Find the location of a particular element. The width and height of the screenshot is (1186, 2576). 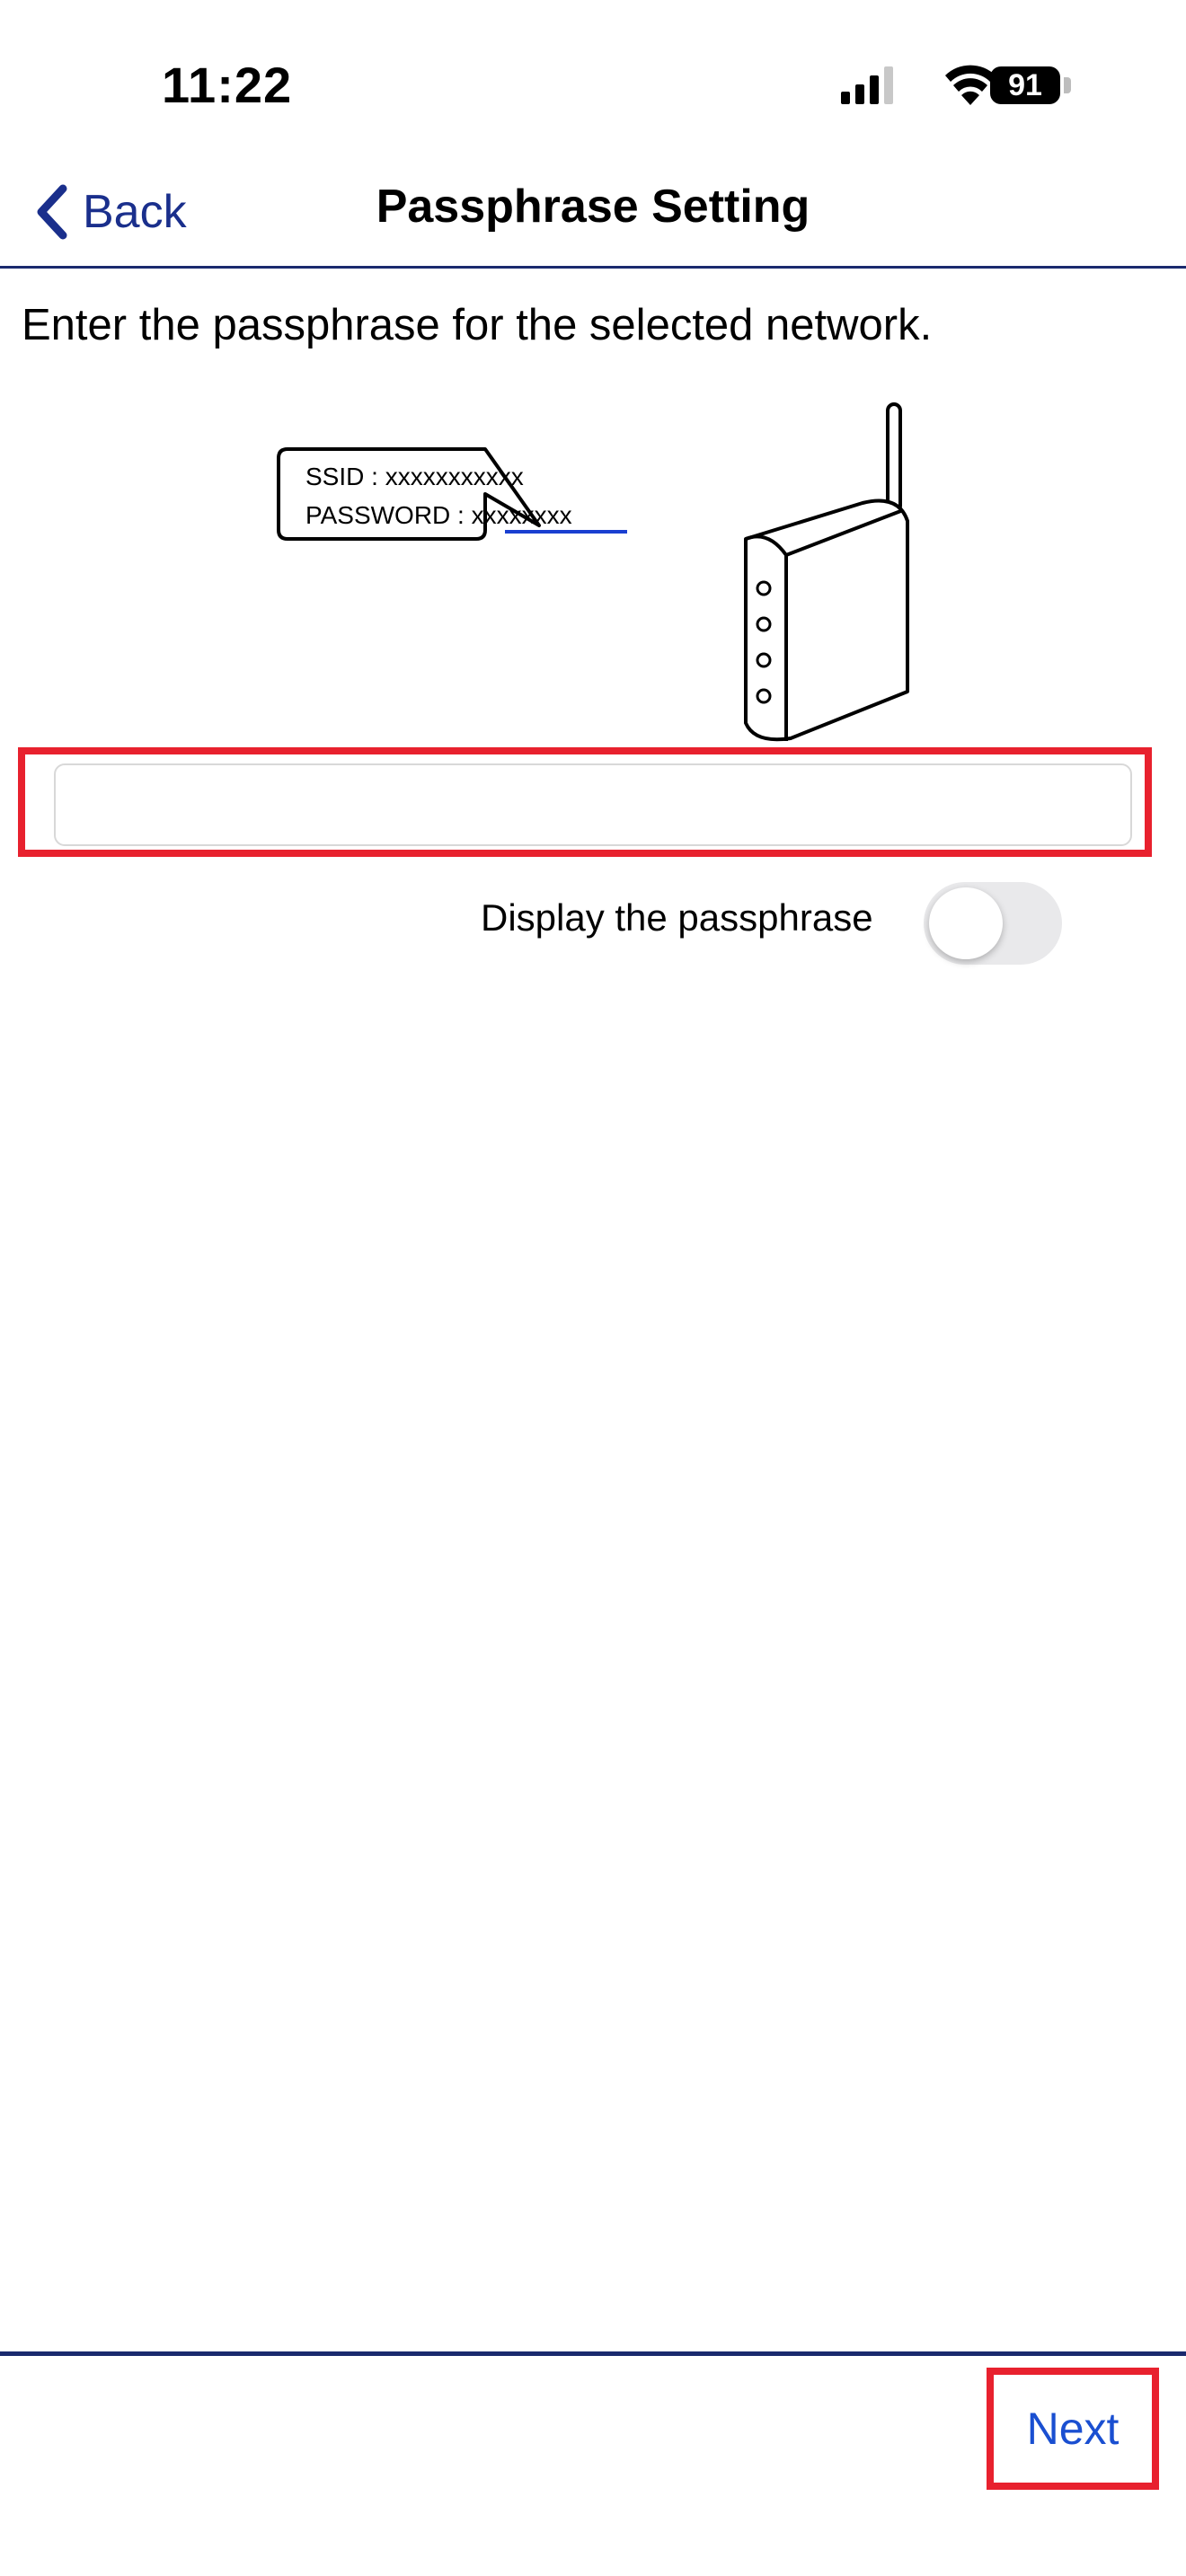

chevron-left-icon is located at coordinates (52, 212).